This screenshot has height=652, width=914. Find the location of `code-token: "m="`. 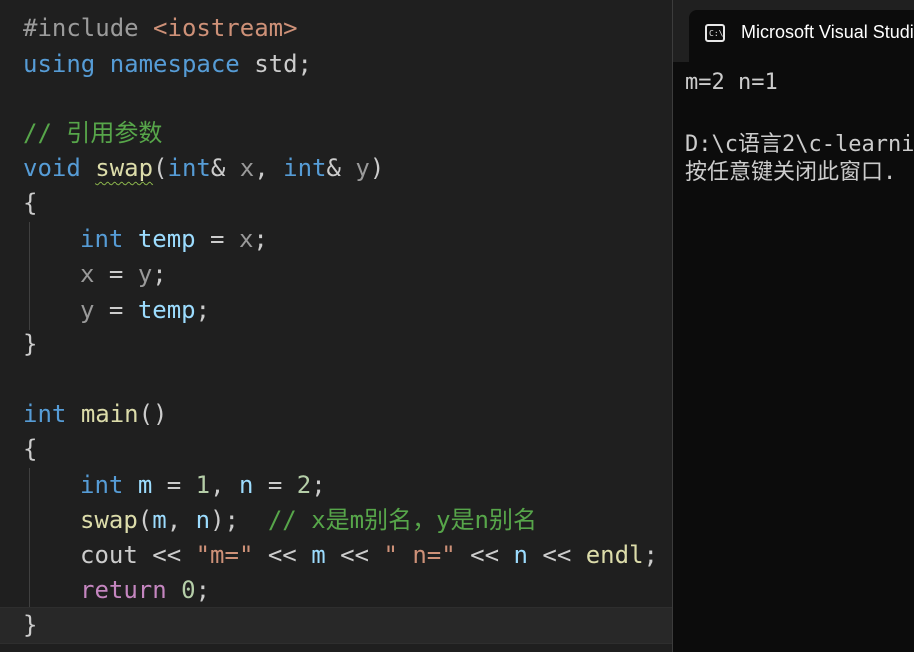

code-token: "m=" is located at coordinates (224, 555).